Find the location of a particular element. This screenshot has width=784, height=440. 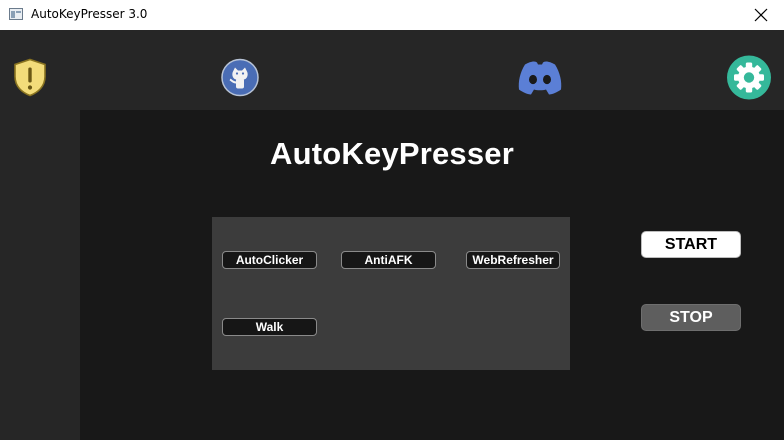

close-button is located at coordinates (761, 15).